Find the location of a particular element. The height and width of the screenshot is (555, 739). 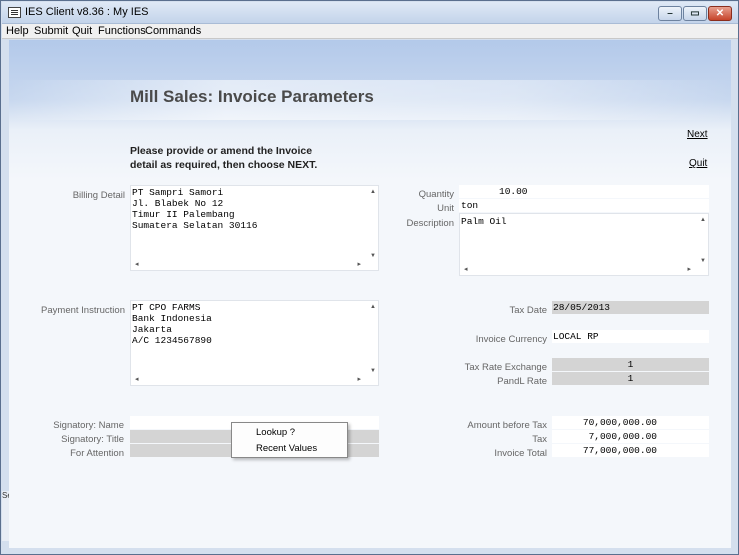

menu-quit: Quit is located at coordinates (82, 31).